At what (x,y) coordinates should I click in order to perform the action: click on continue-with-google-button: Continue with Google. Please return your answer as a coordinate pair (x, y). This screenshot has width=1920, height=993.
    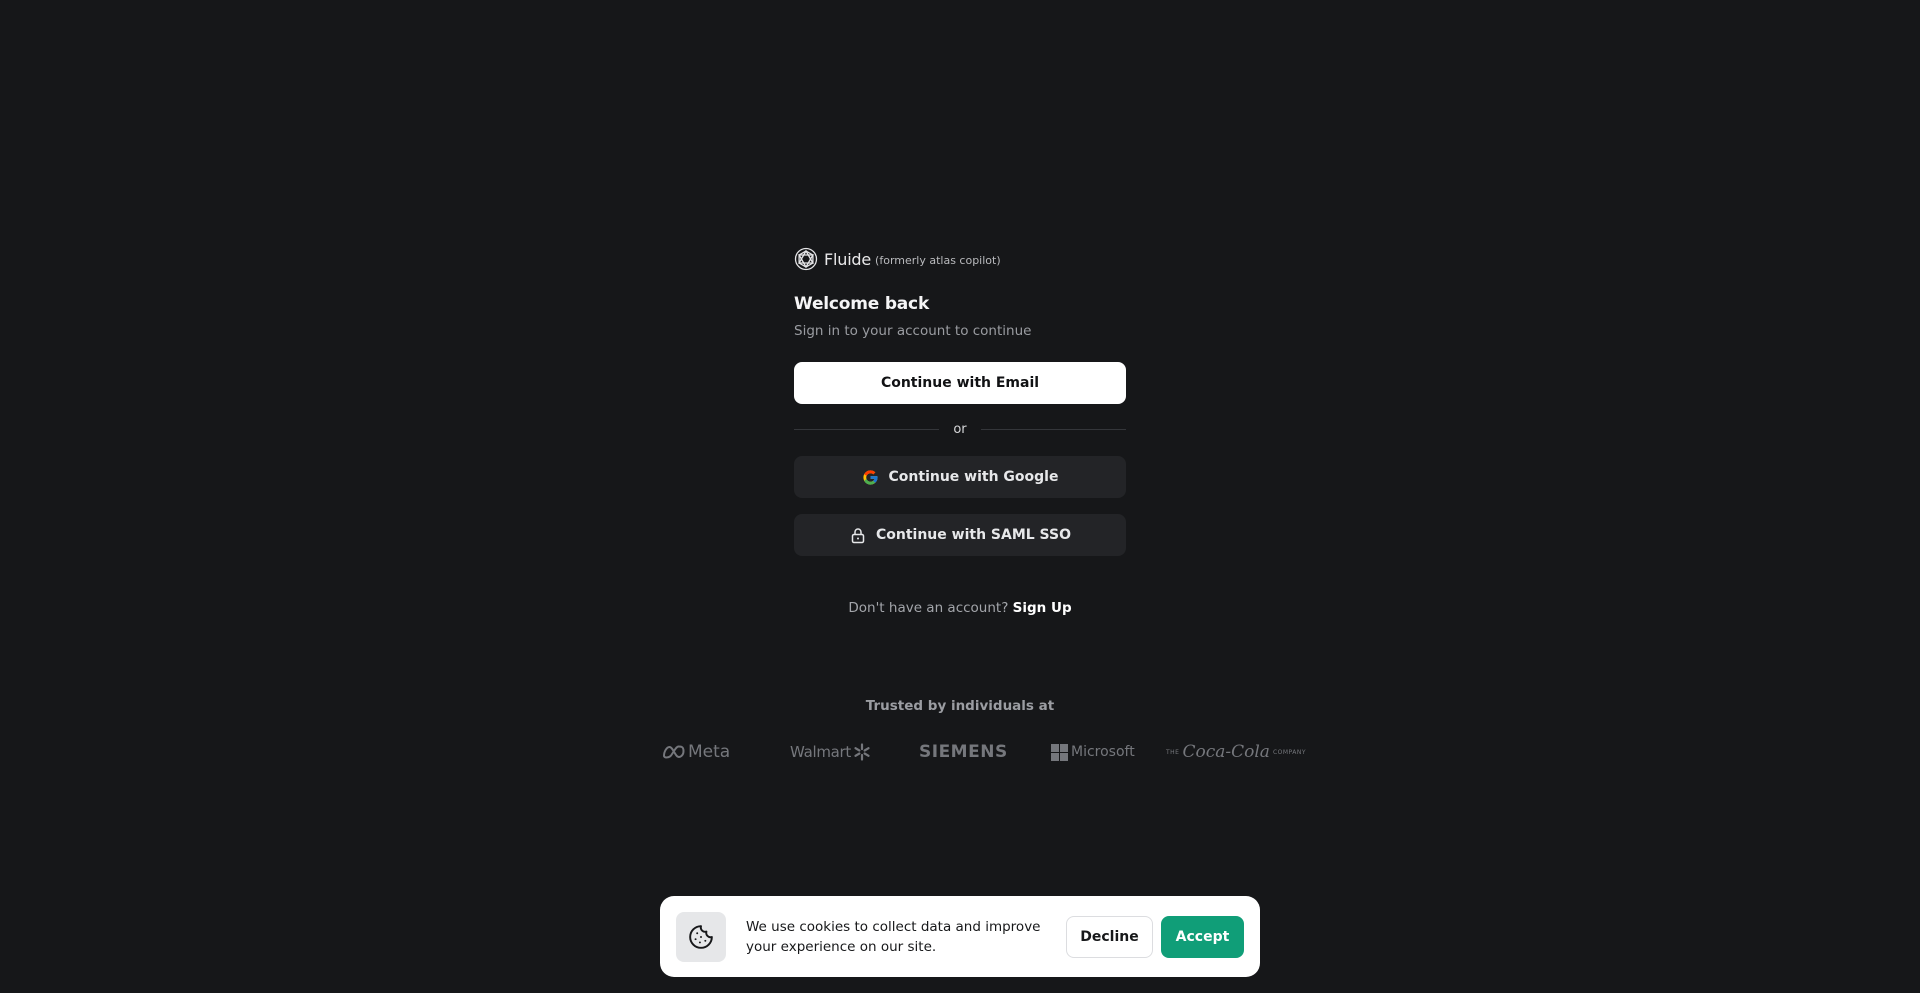
    Looking at the image, I should click on (960, 477).